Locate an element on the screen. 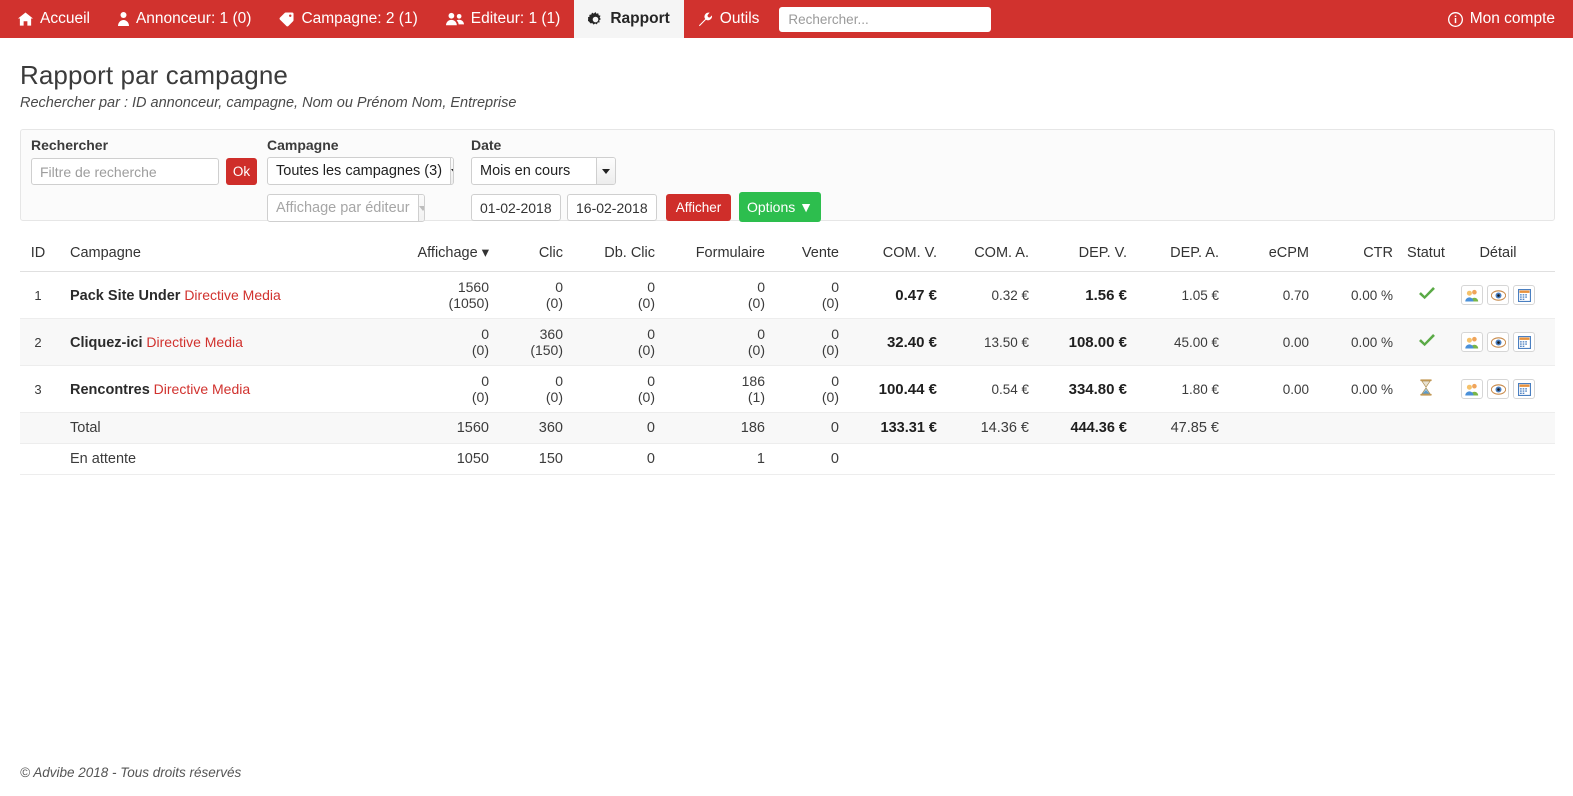 The width and height of the screenshot is (1573, 796). ok-button: Ok is located at coordinates (241, 171).